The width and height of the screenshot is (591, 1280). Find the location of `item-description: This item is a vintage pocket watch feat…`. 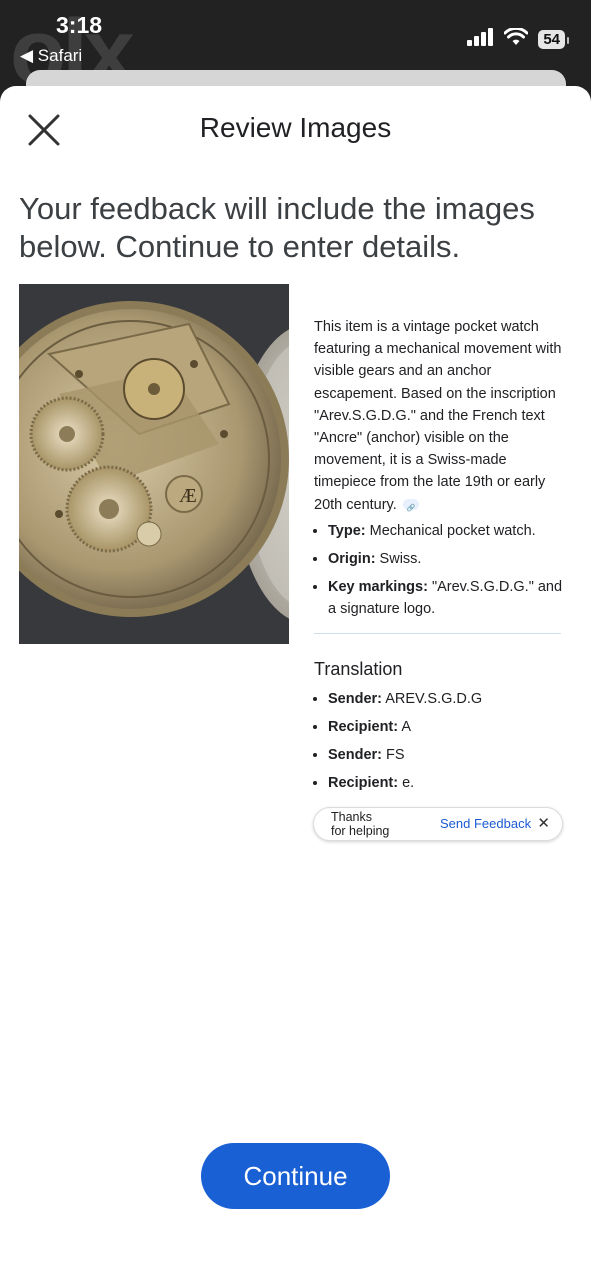

item-description: This item is a vintage pocket watch feat… is located at coordinates (441, 418).